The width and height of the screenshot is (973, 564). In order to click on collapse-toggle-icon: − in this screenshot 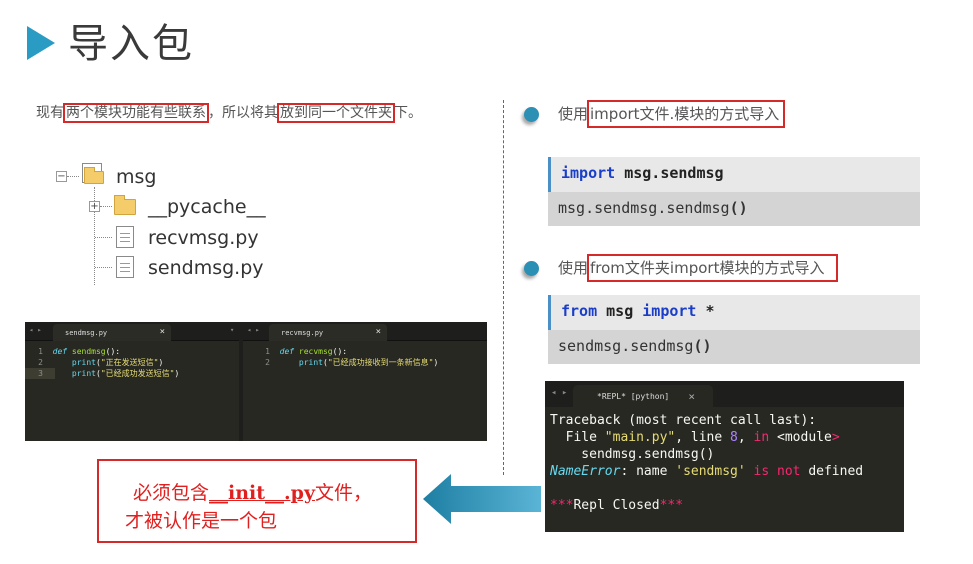, I will do `click(61, 176)`.